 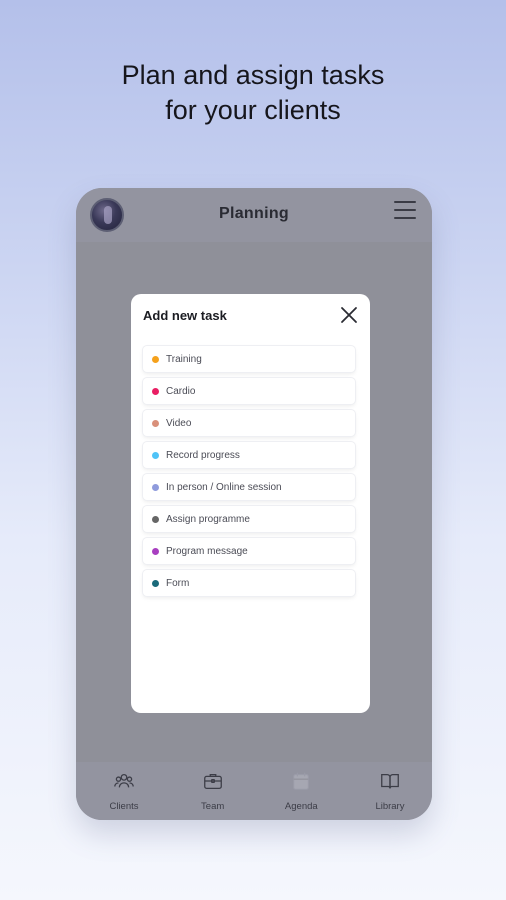 What do you see at coordinates (249, 359) in the screenshot?
I see `task-option-training: Training` at bounding box center [249, 359].